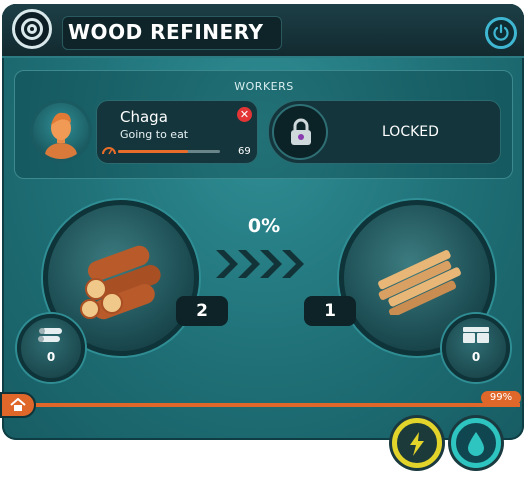  What do you see at coordinates (51, 348) in the screenshot?
I see `input-storage-slot: 0` at bounding box center [51, 348].